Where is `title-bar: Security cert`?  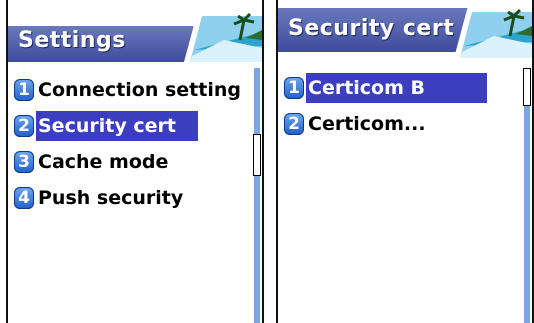
title-bar: Security cert is located at coordinates (405, 31).